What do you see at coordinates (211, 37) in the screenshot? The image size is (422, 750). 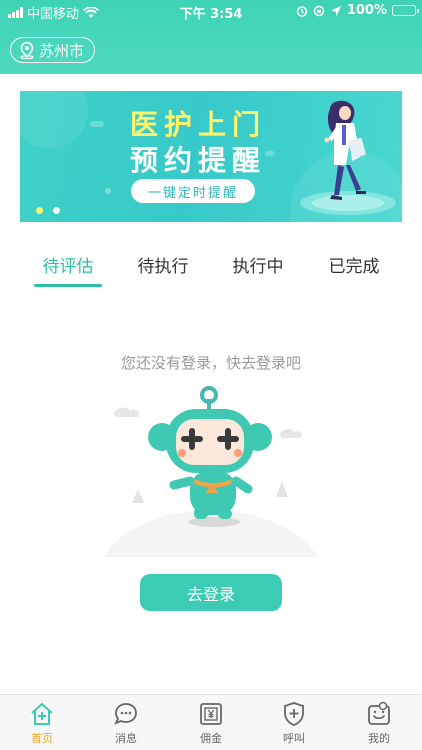 I see `app-header: 中国移动 下午 3:54 100% 苏州市` at bounding box center [211, 37].